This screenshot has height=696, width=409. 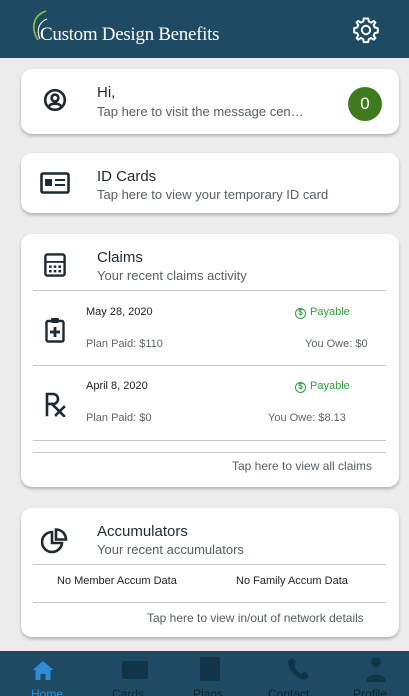 I want to click on tab-cards: Cards, so click(x=135, y=673).